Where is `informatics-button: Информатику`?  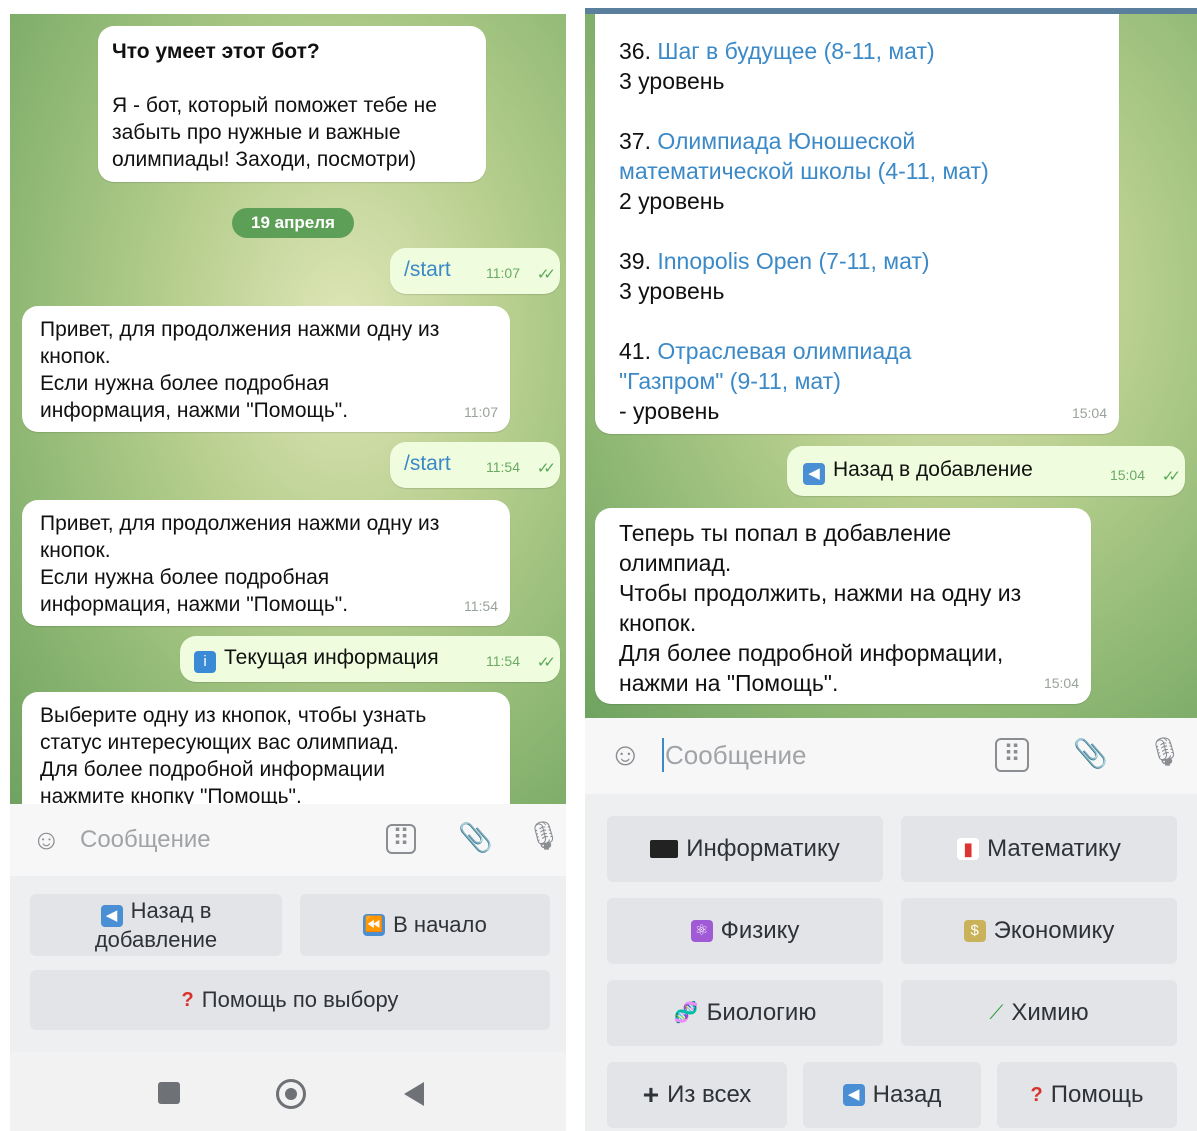
informatics-button: Информатику is located at coordinates (745, 849).